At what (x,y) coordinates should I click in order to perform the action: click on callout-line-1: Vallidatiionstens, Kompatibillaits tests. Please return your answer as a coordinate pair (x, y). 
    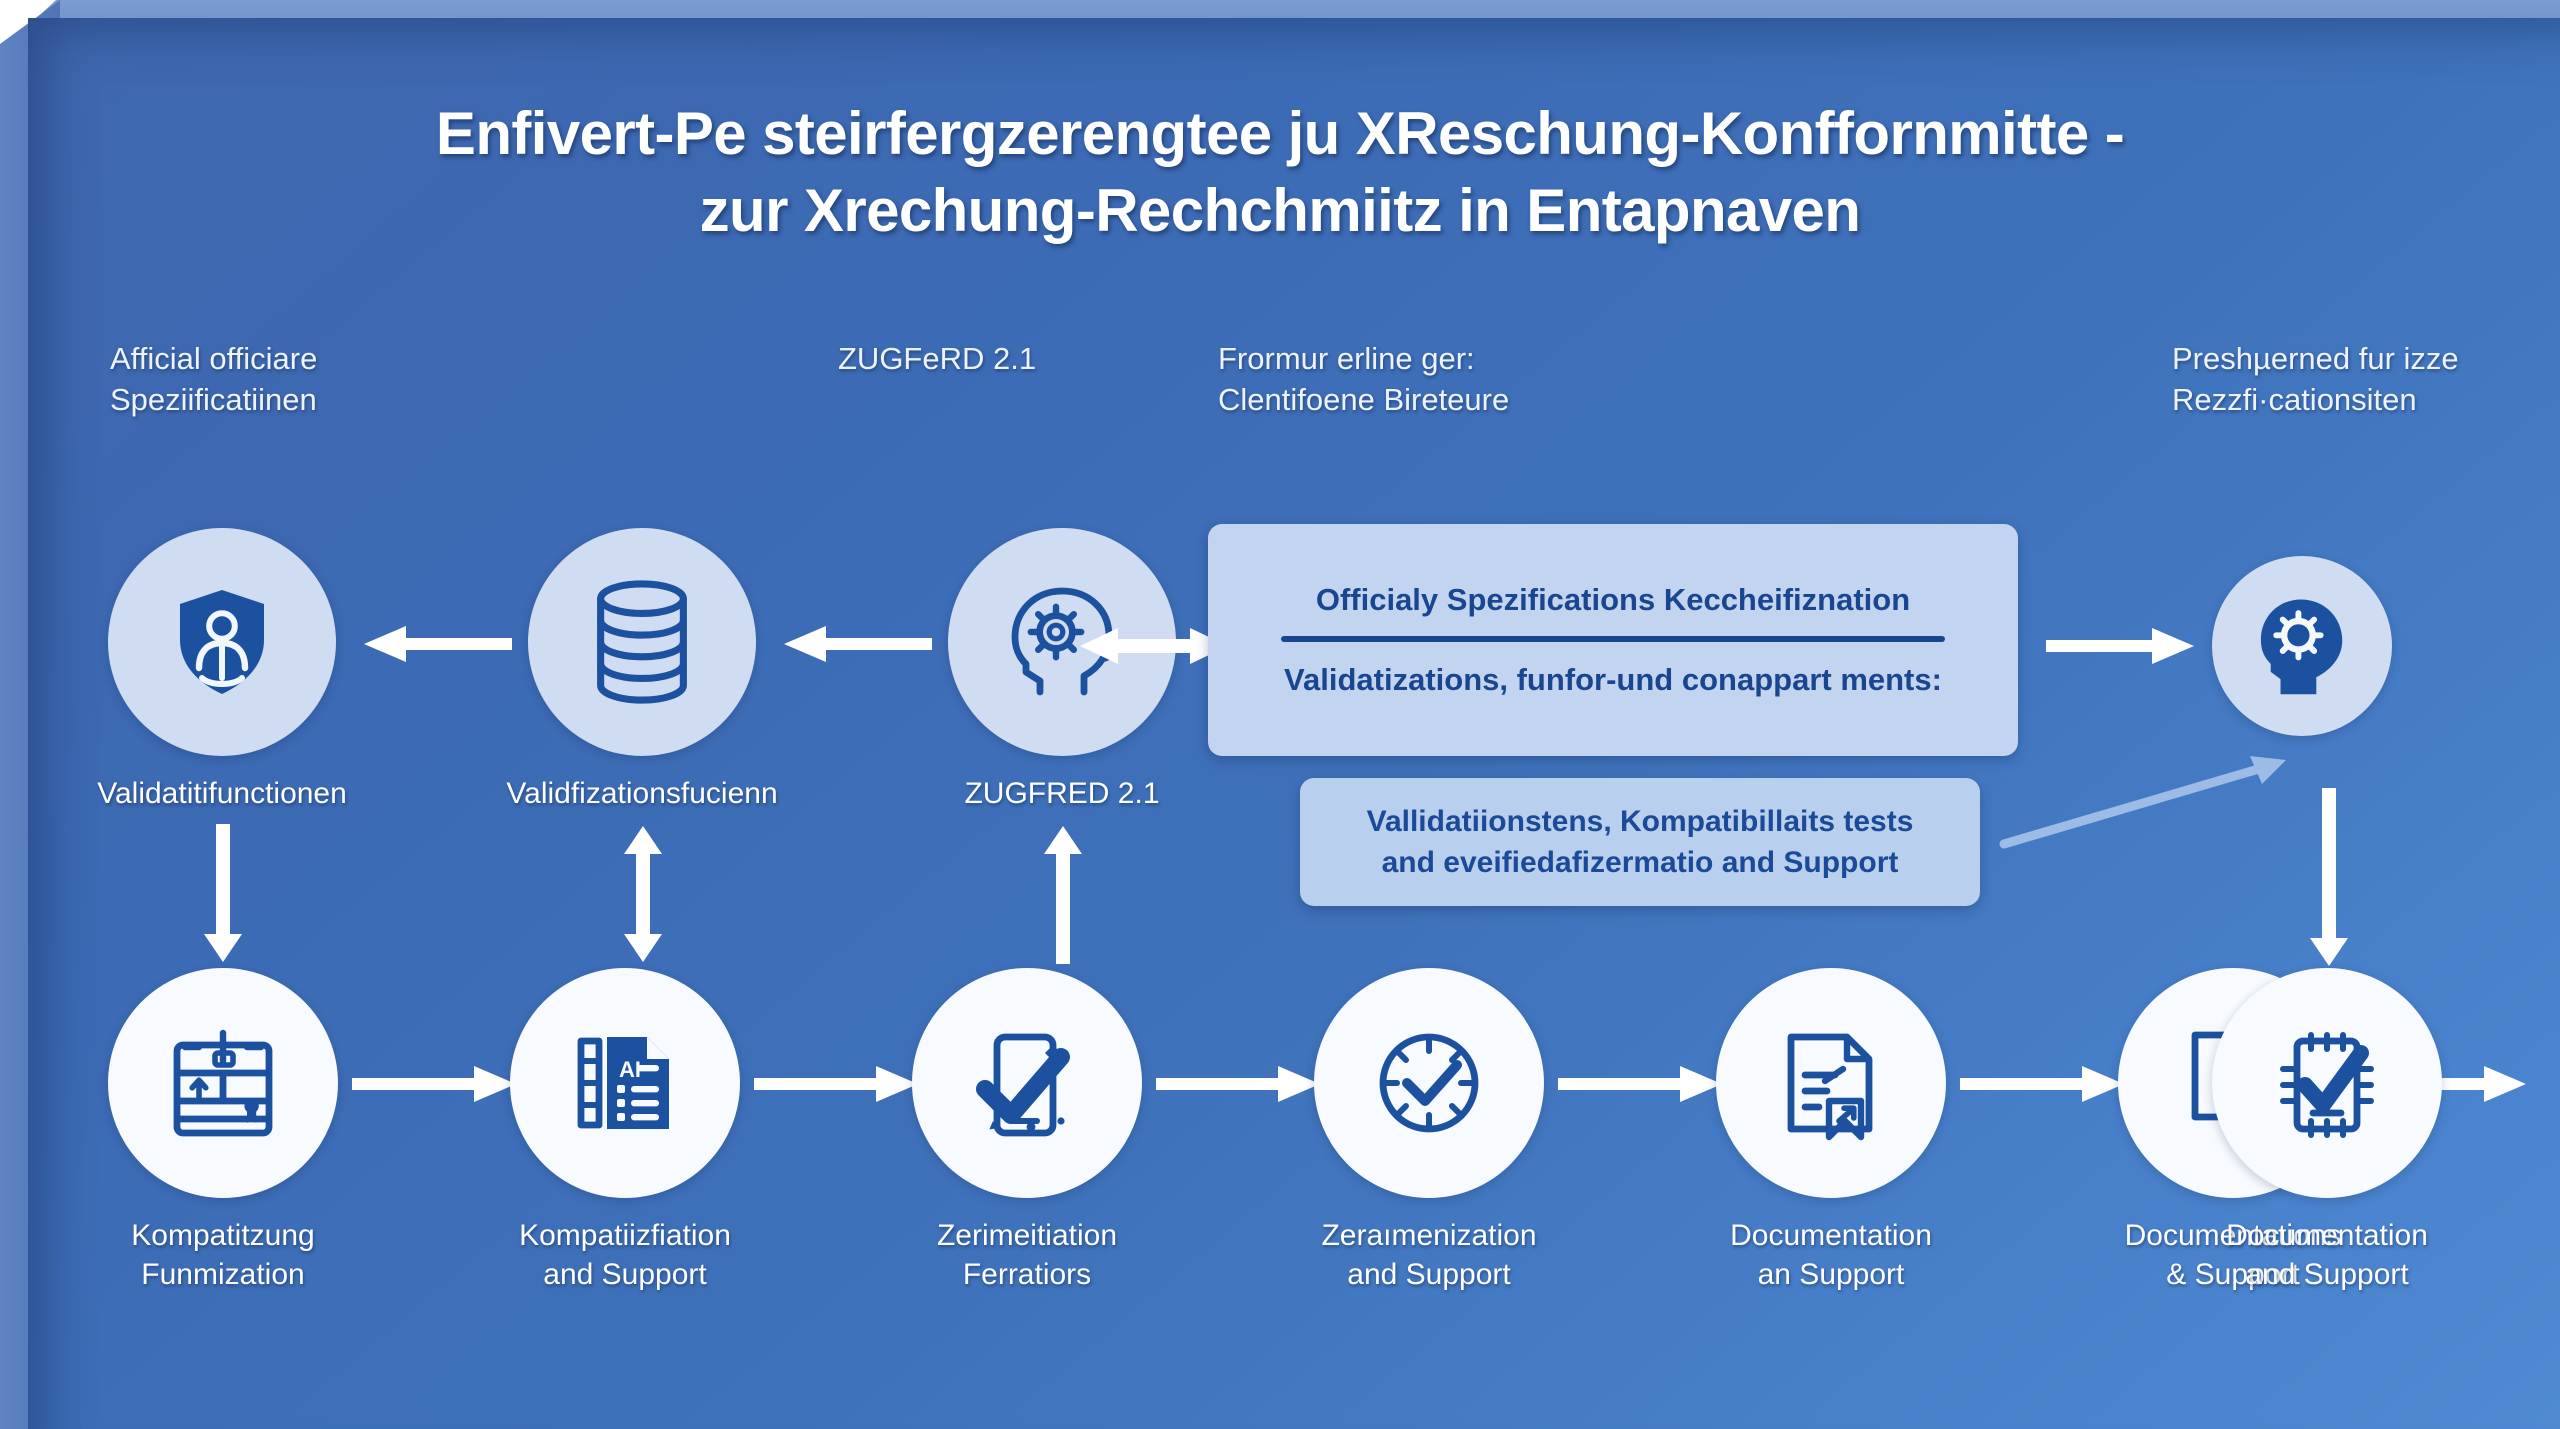
    Looking at the image, I should click on (1640, 821).